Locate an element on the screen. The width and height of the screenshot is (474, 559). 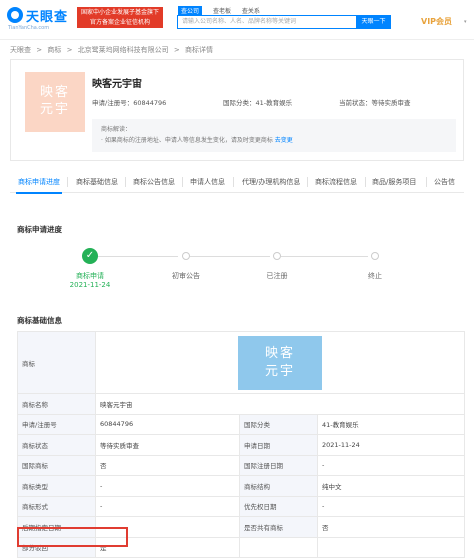
breadcrumb-current: 商标详情 is located at coordinates (199, 50).